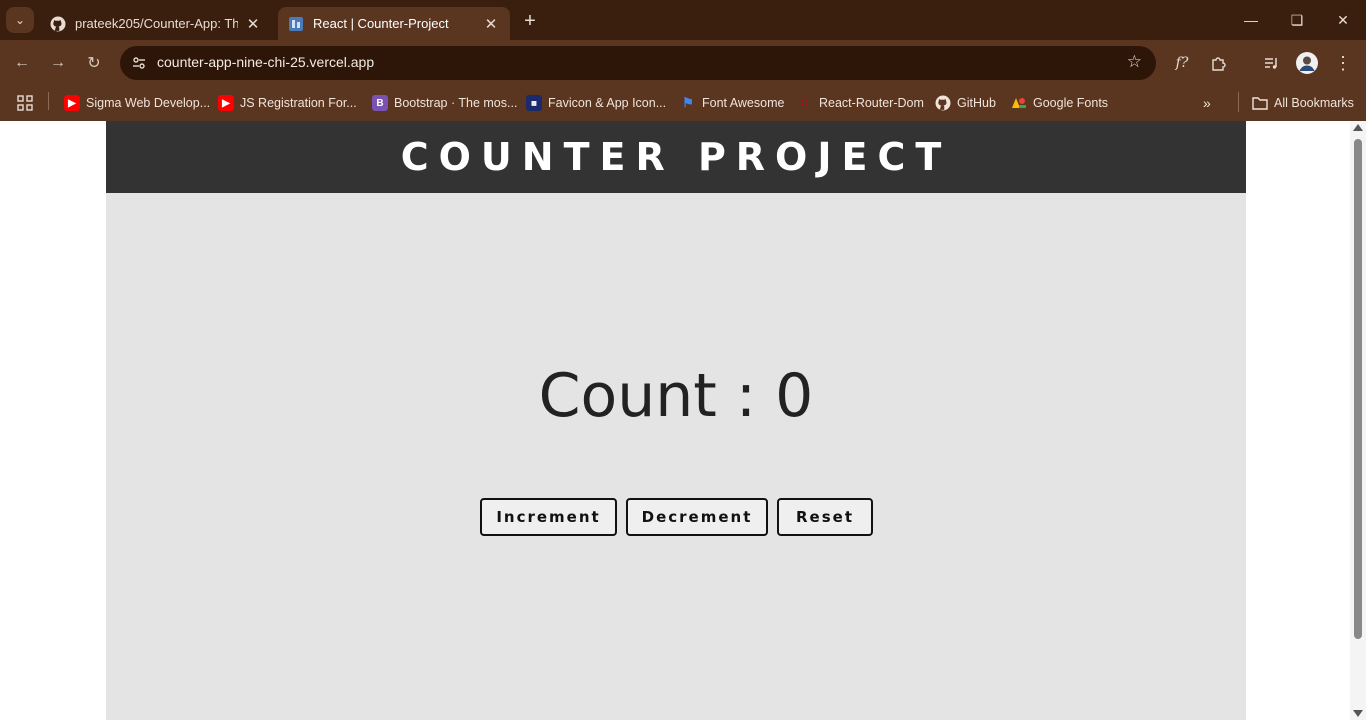 The width and height of the screenshot is (1366, 720). What do you see at coordinates (1238, 102) in the screenshot?
I see `bookmarks-divider` at bounding box center [1238, 102].